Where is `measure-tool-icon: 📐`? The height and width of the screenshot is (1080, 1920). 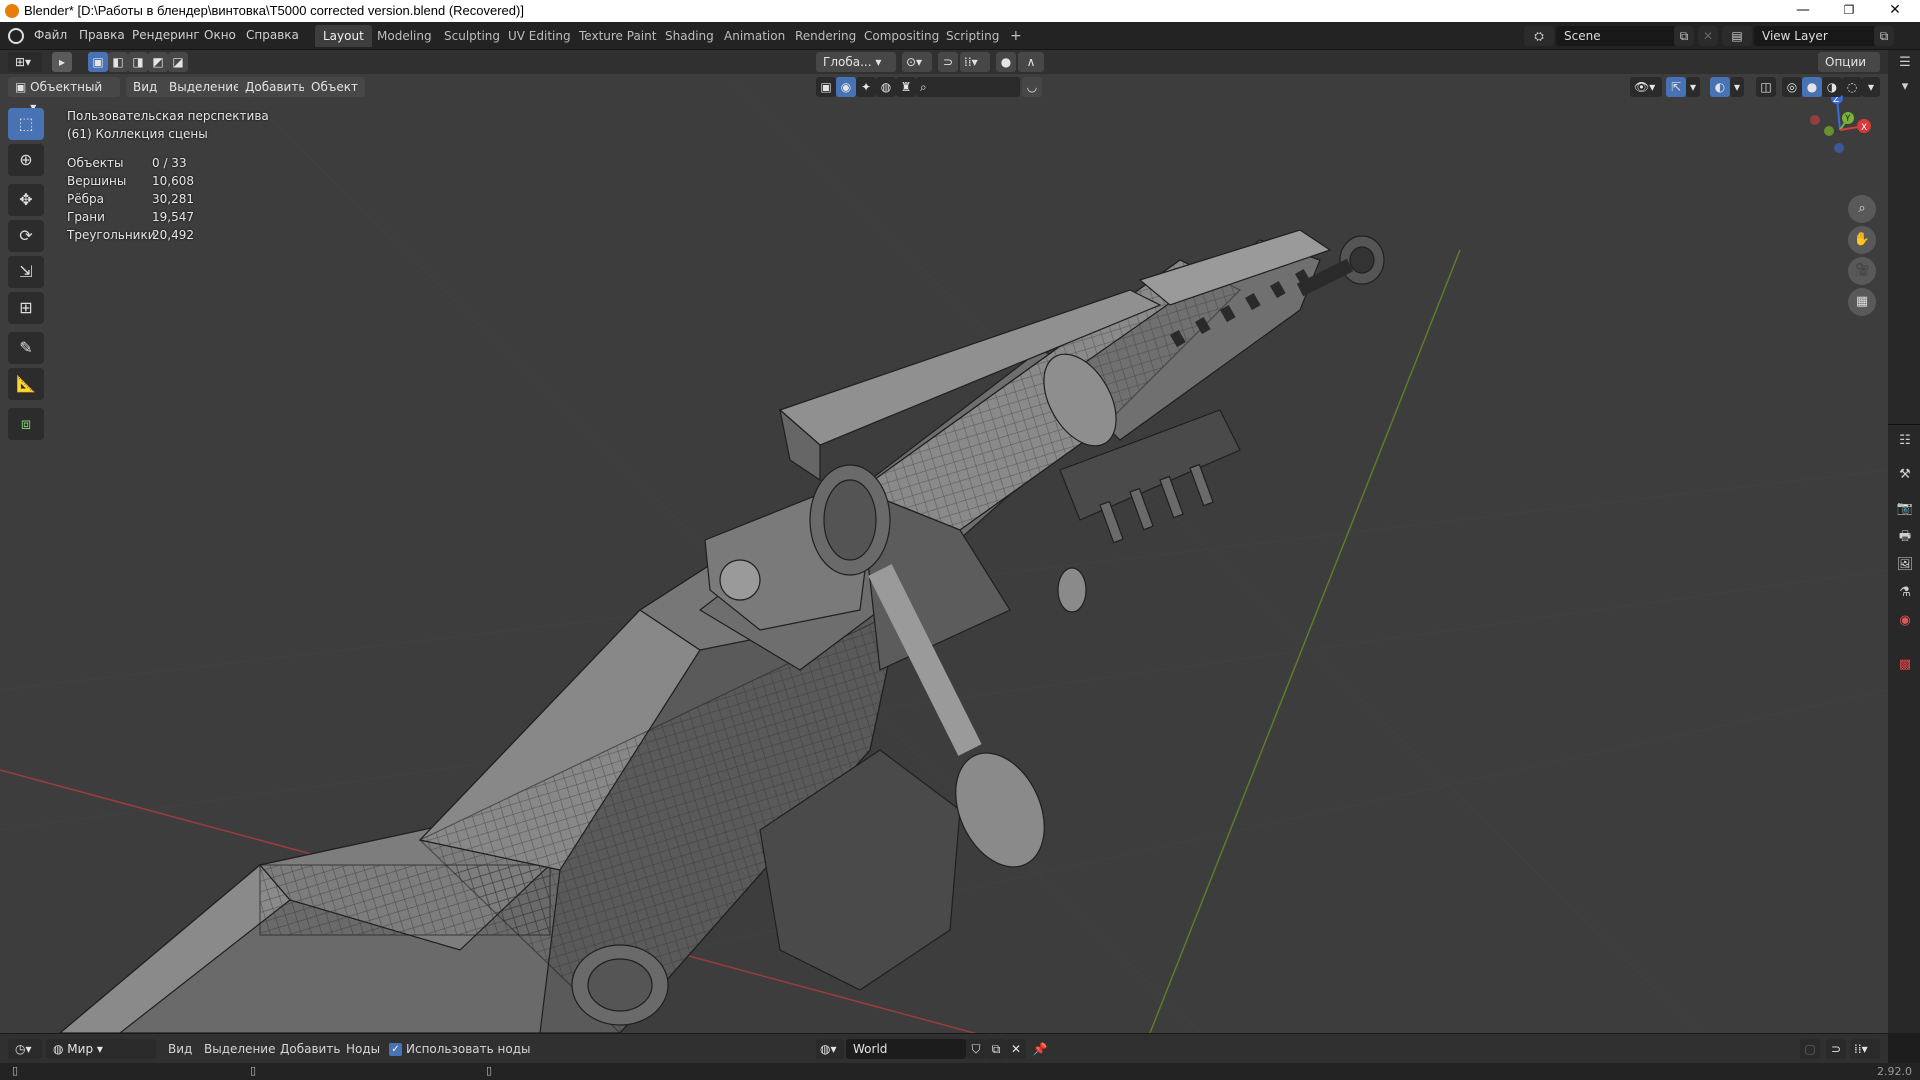
measure-tool-icon: 📐 is located at coordinates (26, 384).